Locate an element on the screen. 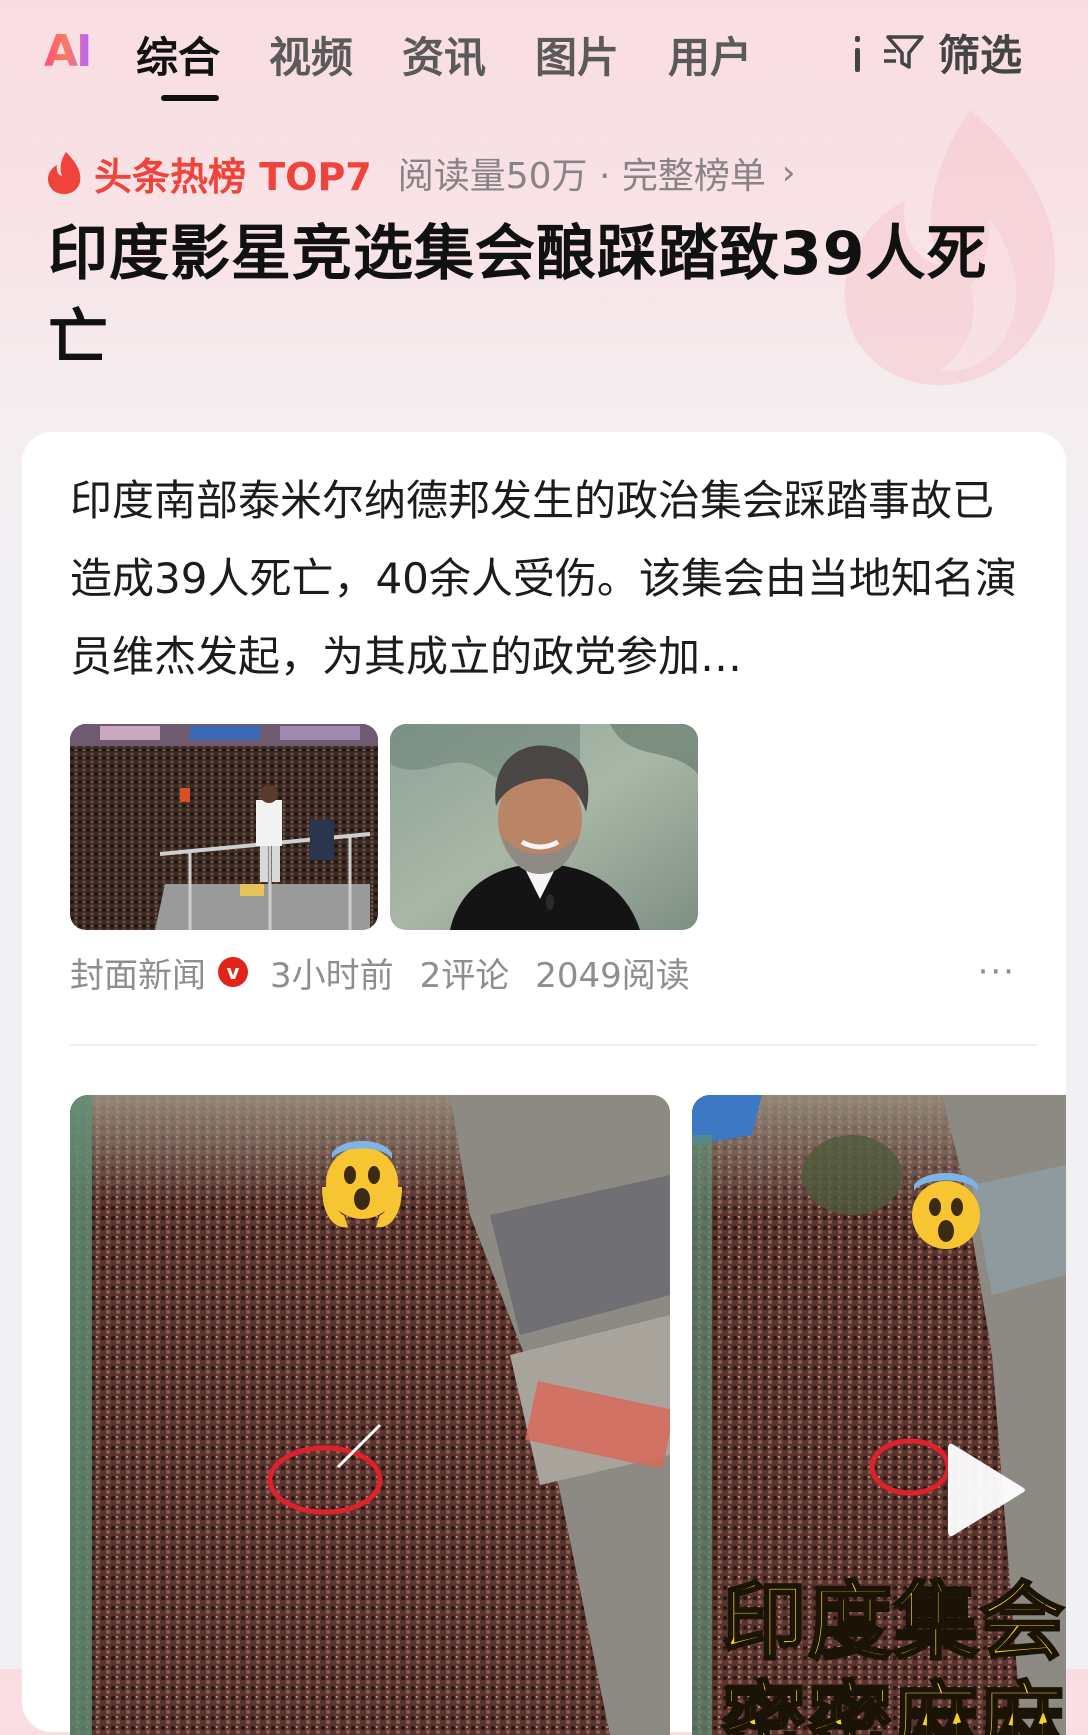  tab-video: 视频 is located at coordinates (311, 54).